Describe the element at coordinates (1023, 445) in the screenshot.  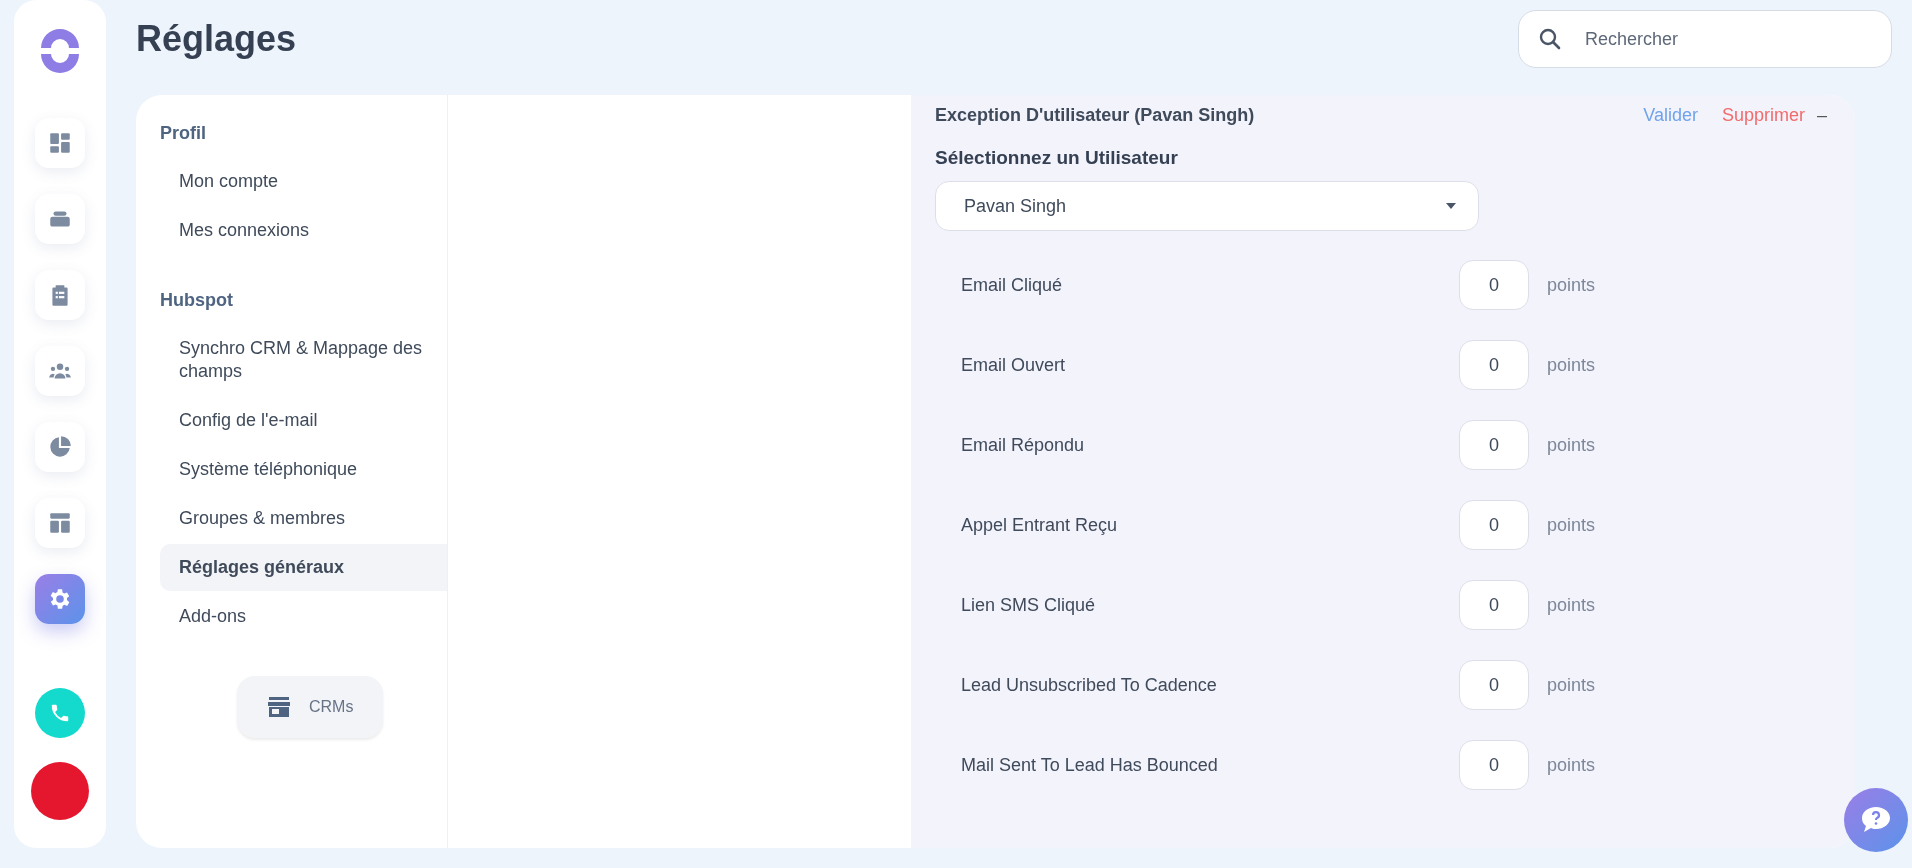
I see `event-label: Email Répondu` at that location.